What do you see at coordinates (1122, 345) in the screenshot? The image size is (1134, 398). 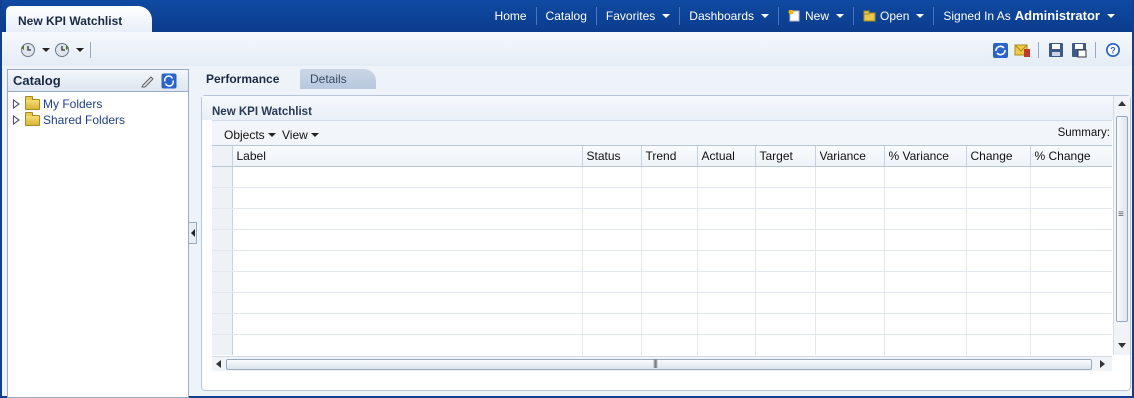 I see `scroll-down-arrow-icon` at bounding box center [1122, 345].